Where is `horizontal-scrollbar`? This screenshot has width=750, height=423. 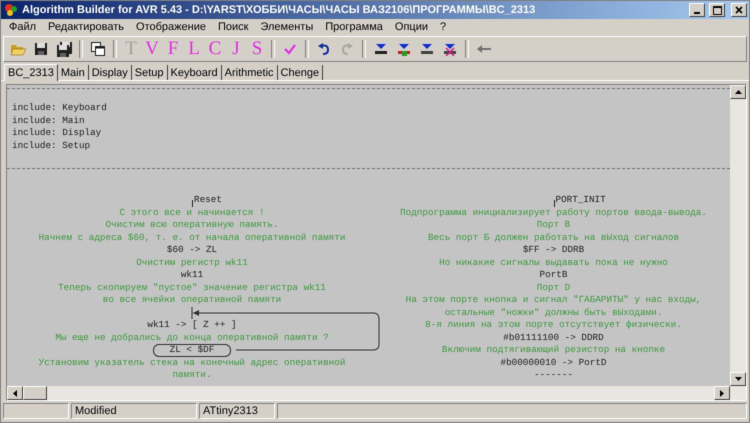 horizontal-scrollbar is located at coordinates (376, 393).